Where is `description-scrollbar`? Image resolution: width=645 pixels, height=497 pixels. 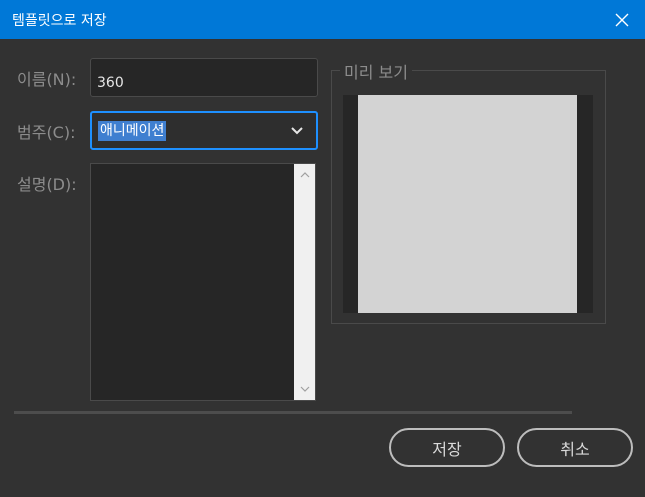
description-scrollbar is located at coordinates (304, 282).